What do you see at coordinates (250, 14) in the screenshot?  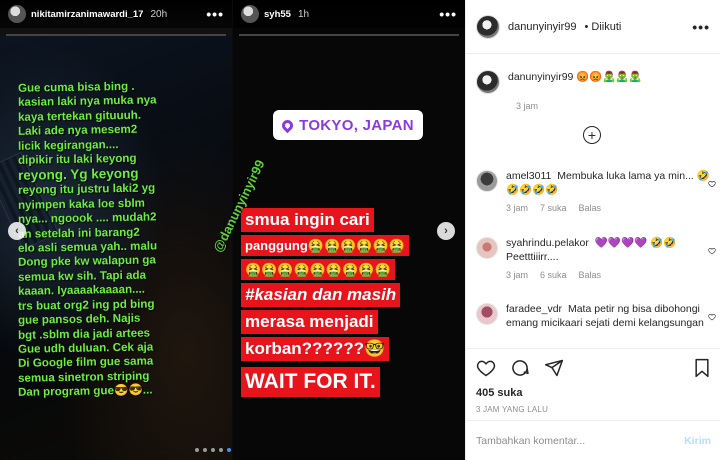 I see `story-2-avatar` at bounding box center [250, 14].